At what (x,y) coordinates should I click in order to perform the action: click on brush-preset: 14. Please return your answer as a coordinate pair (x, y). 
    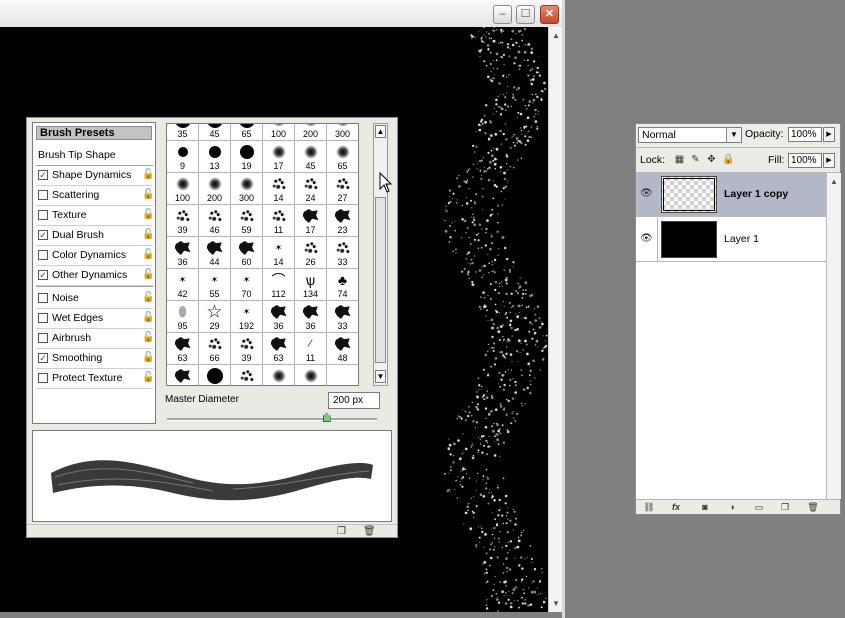
    Looking at the image, I should click on (279, 189).